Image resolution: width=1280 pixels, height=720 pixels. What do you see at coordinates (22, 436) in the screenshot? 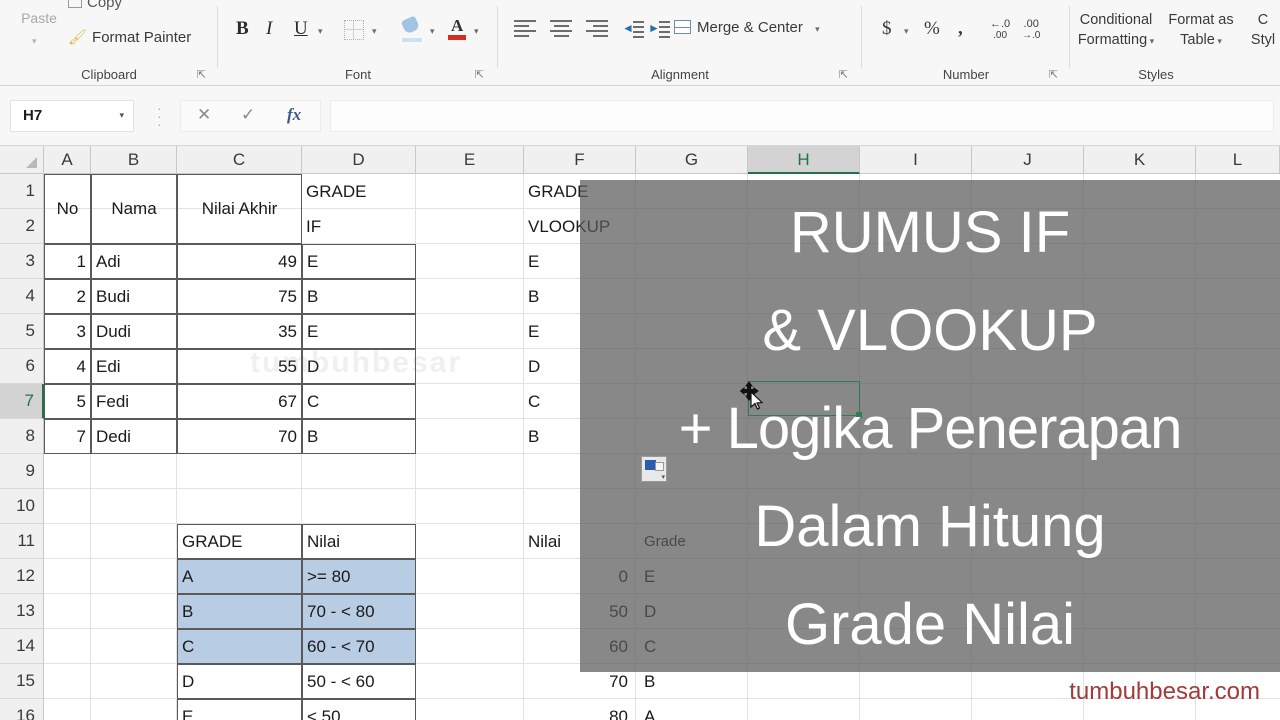
I see `row-header-8: 8` at bounding box center [22, 436].